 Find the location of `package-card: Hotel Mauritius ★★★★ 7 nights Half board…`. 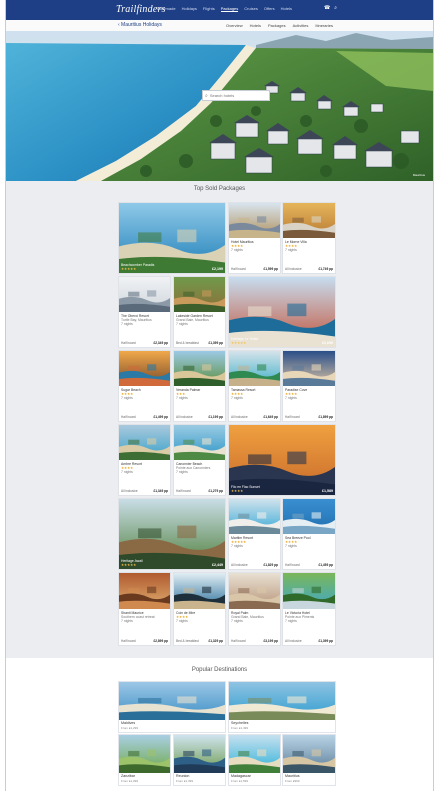

package-card: Hotel Mauritius ★★★★ 7 nights Half board… is located at coordinates (254, 238).